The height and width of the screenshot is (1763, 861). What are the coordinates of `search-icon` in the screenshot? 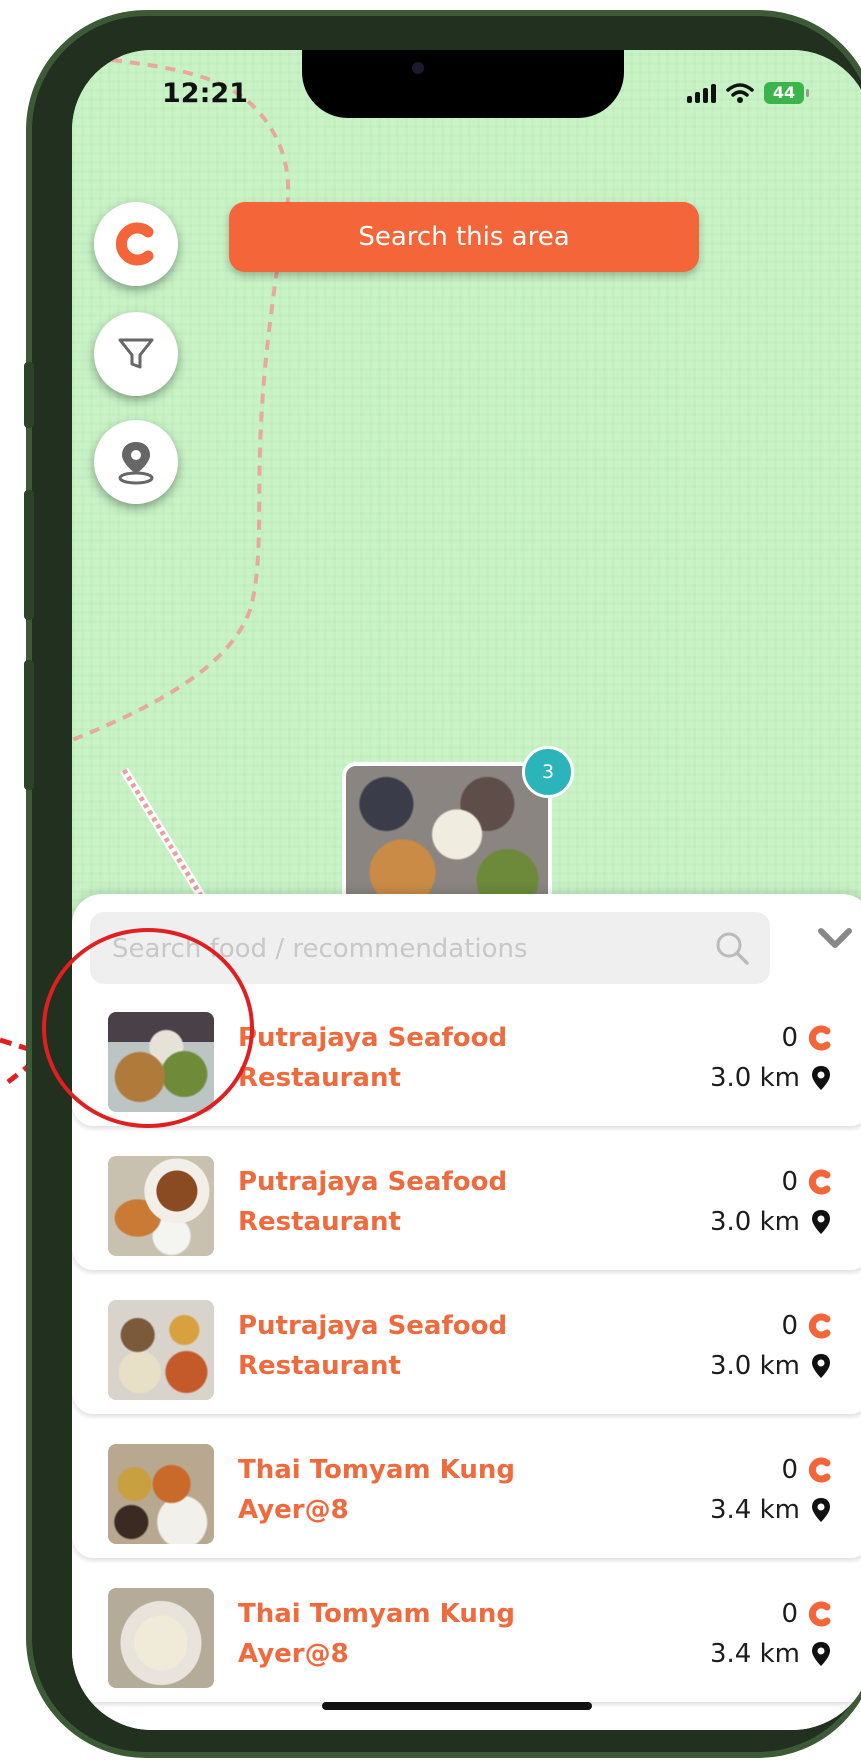 It's located at (732, 948).